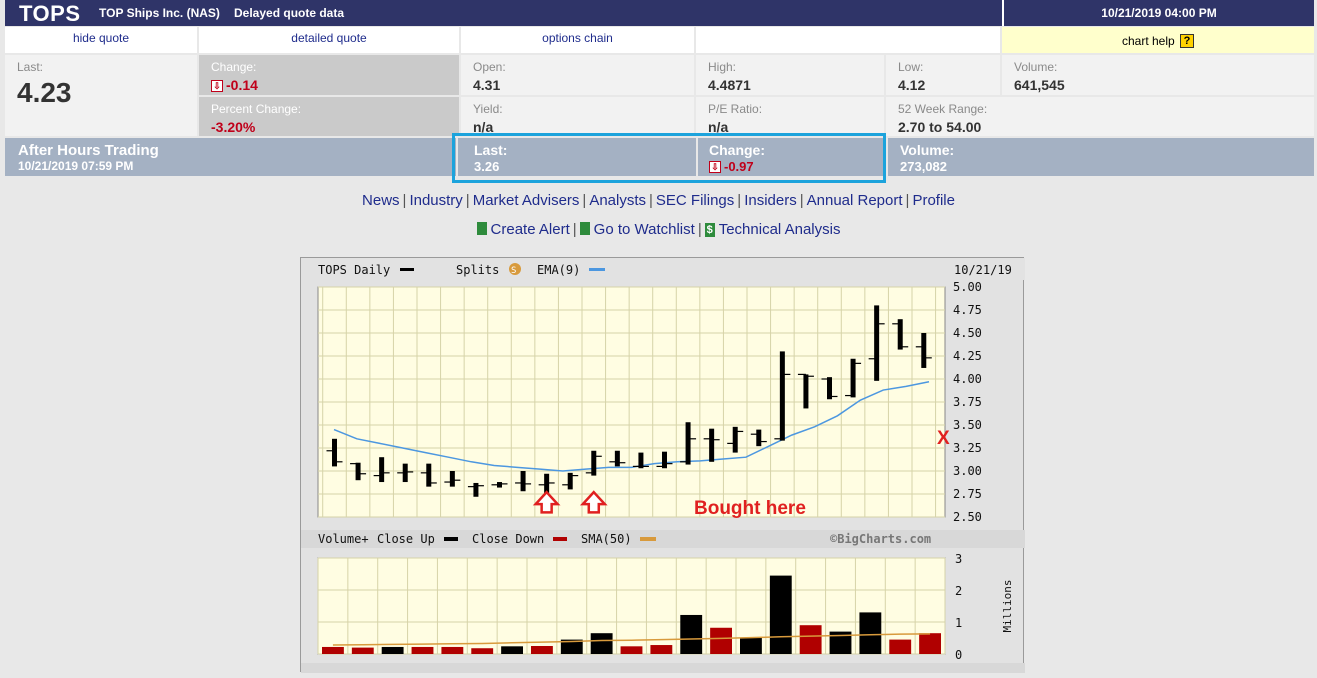 This screenshot has width=1317, height=678. Describe the element at coordinates (513, 271) in the screenshot. I see `splits-icon-glyph: S` at that location.